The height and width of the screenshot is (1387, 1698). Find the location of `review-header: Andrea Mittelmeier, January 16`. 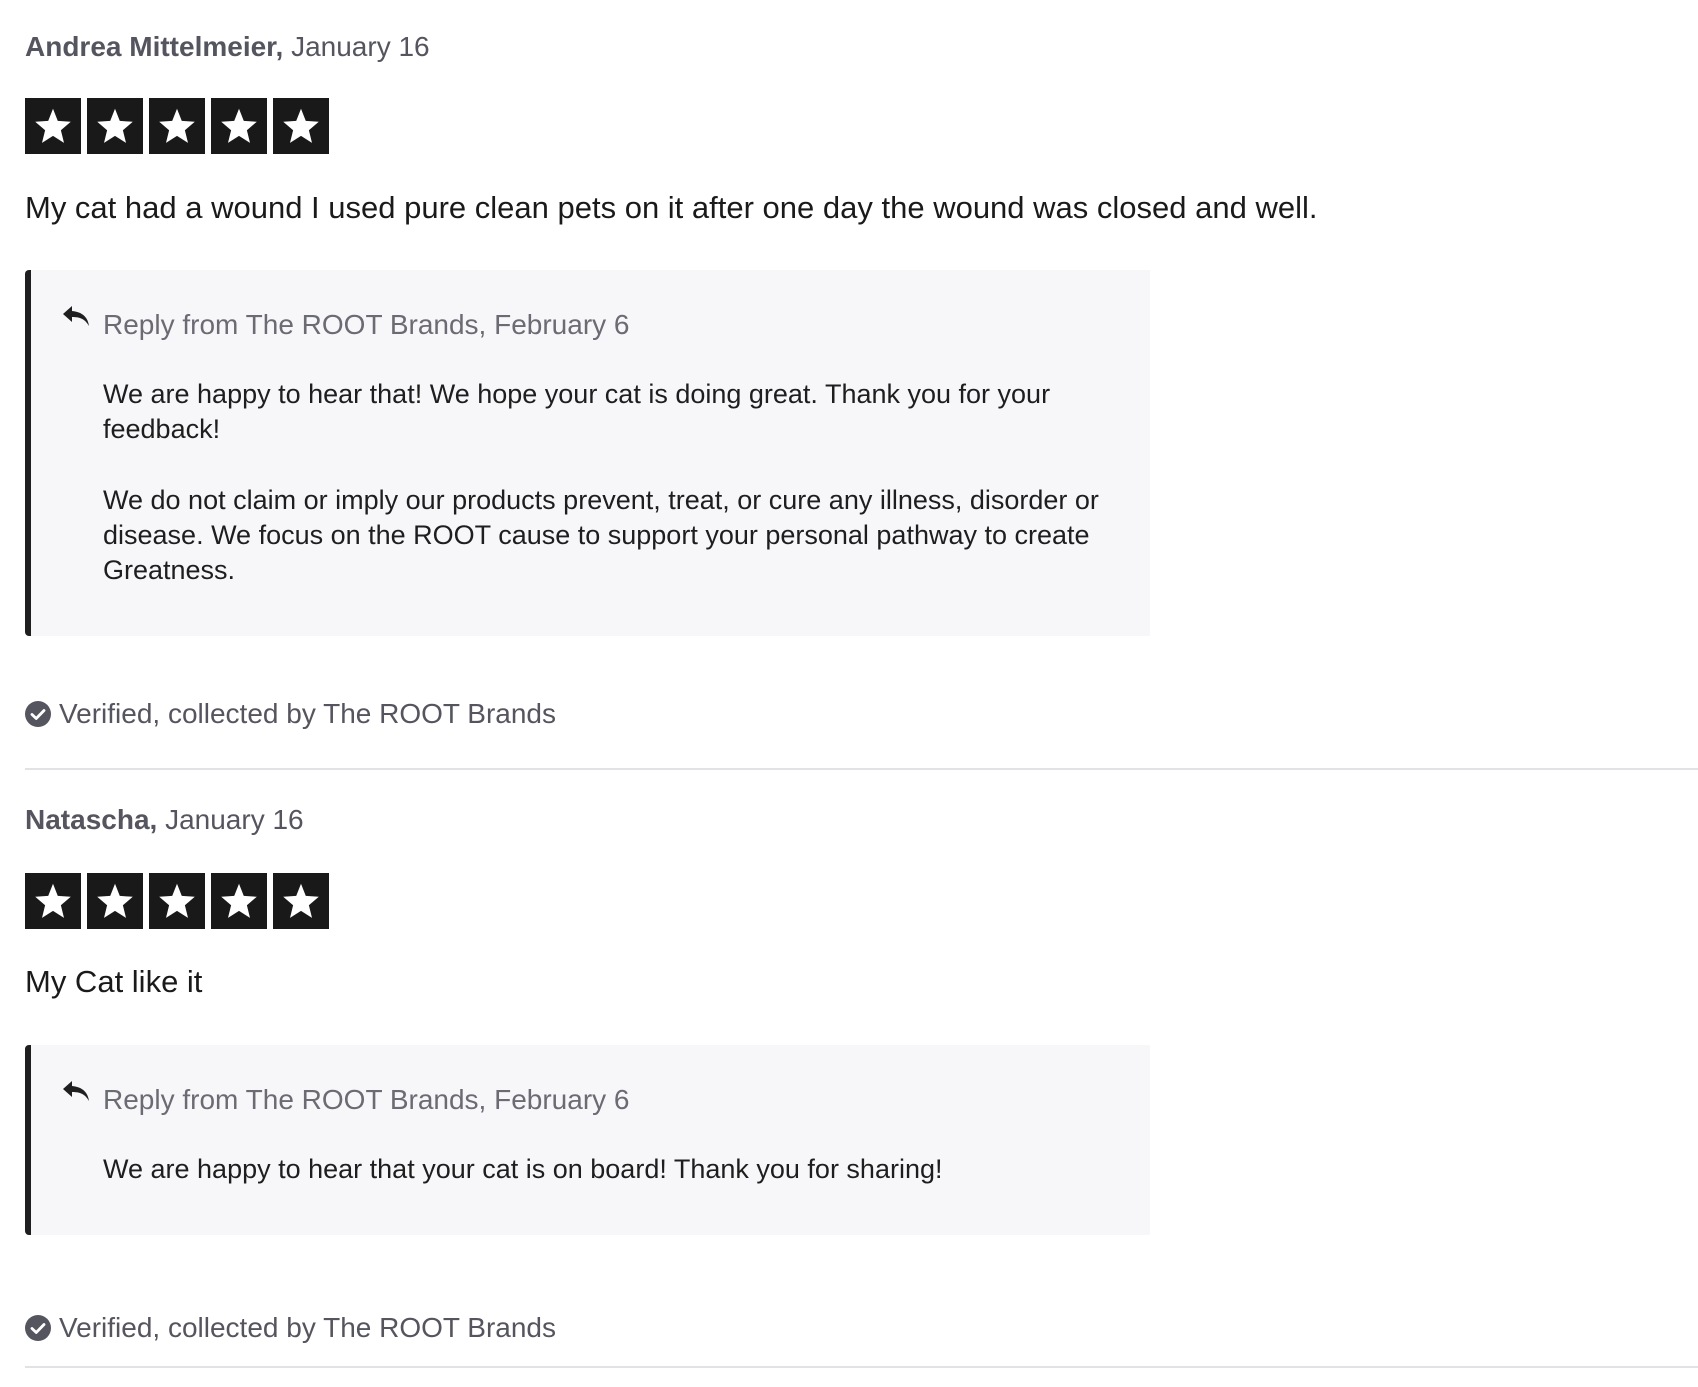

review-header: Andrea Mittelmeier, January 16 is located at coordinates (227, 47).